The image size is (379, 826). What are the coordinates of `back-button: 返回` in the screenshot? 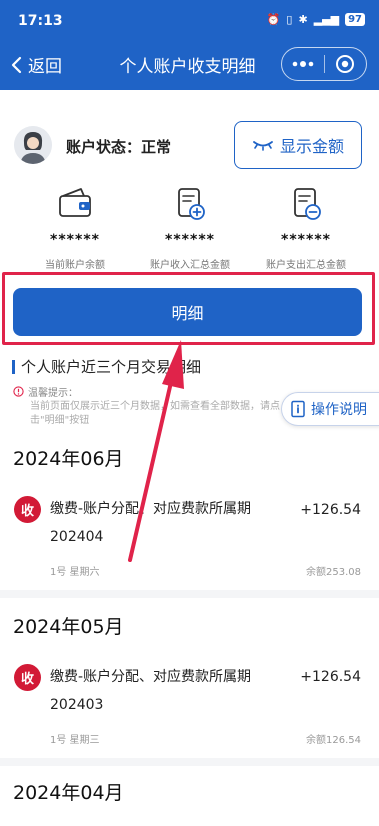 It's located at (36, 64).